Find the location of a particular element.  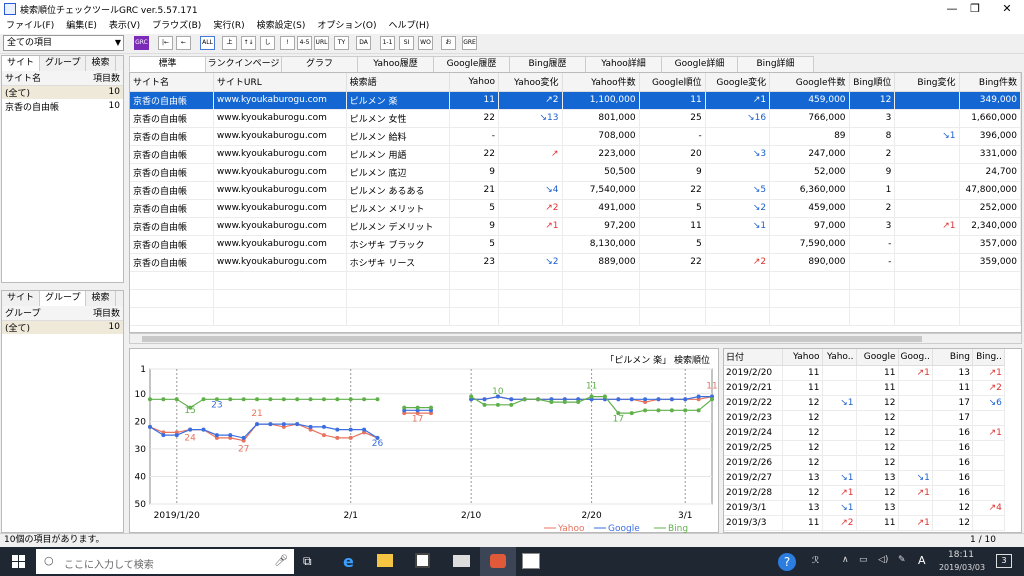

horizontal-scrollbar is located at coordinates (575, 338).